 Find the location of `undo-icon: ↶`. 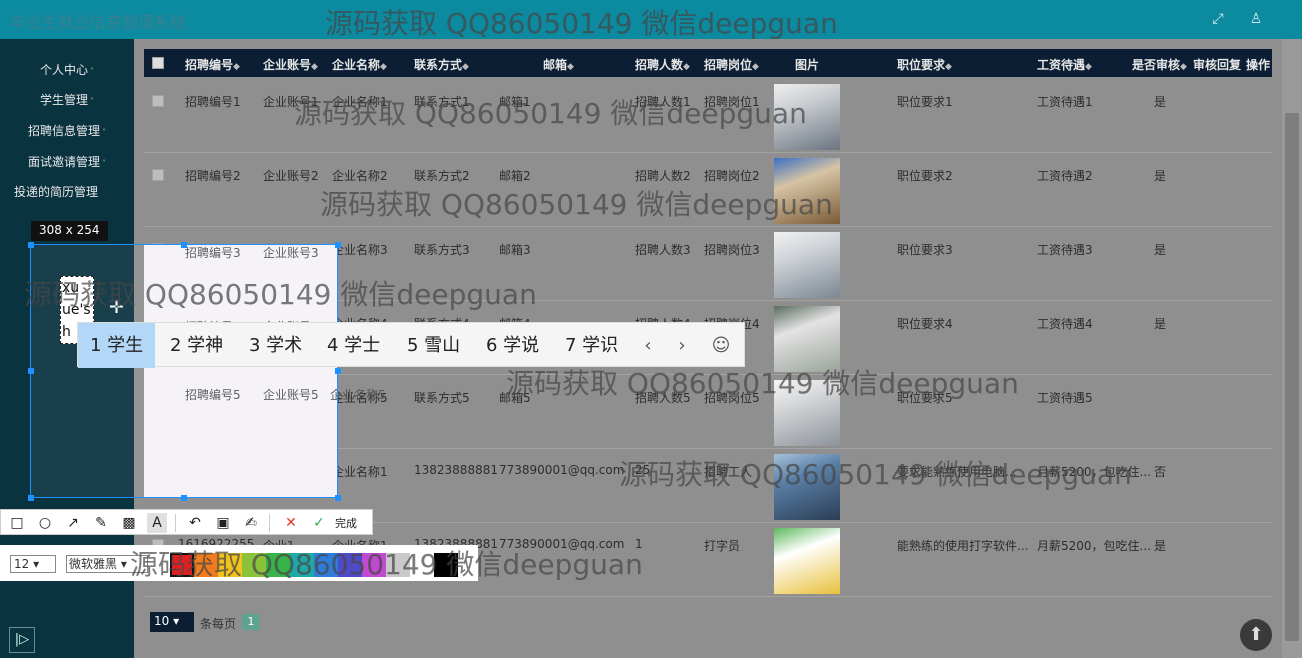

undo-icon: ↶ is located at coordinates (195, 523).